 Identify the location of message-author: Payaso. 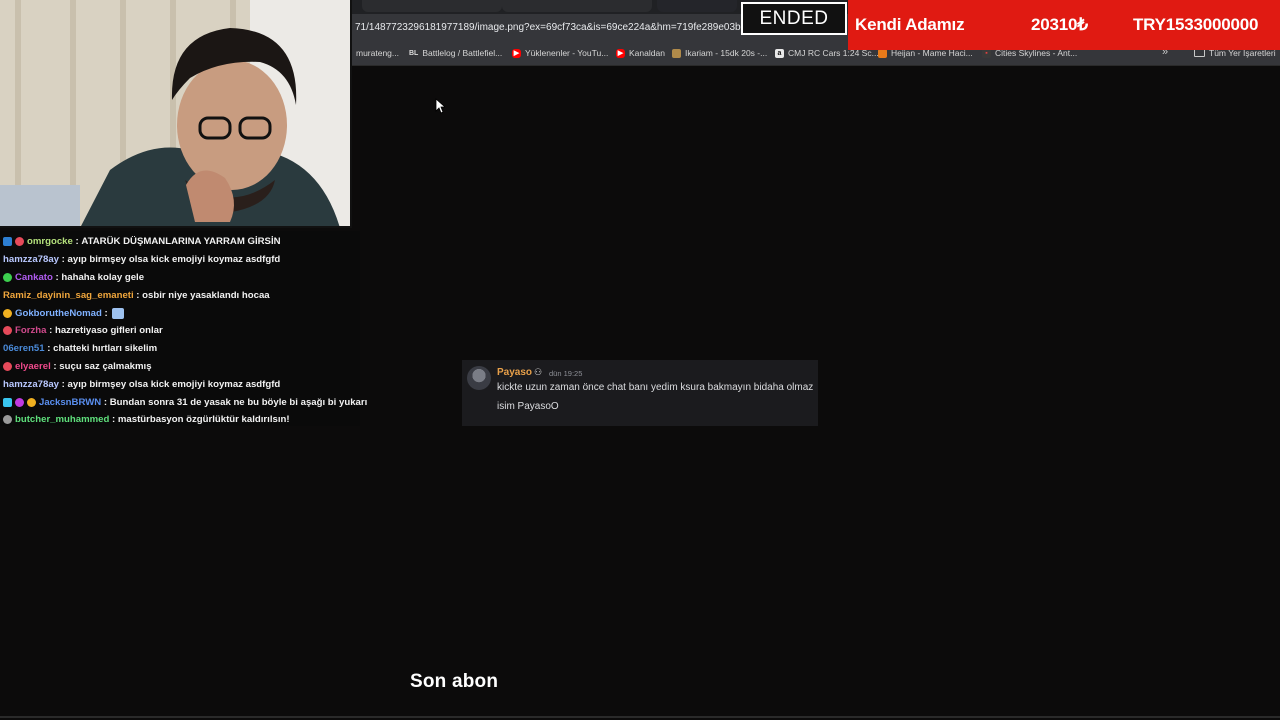
(514, 372).